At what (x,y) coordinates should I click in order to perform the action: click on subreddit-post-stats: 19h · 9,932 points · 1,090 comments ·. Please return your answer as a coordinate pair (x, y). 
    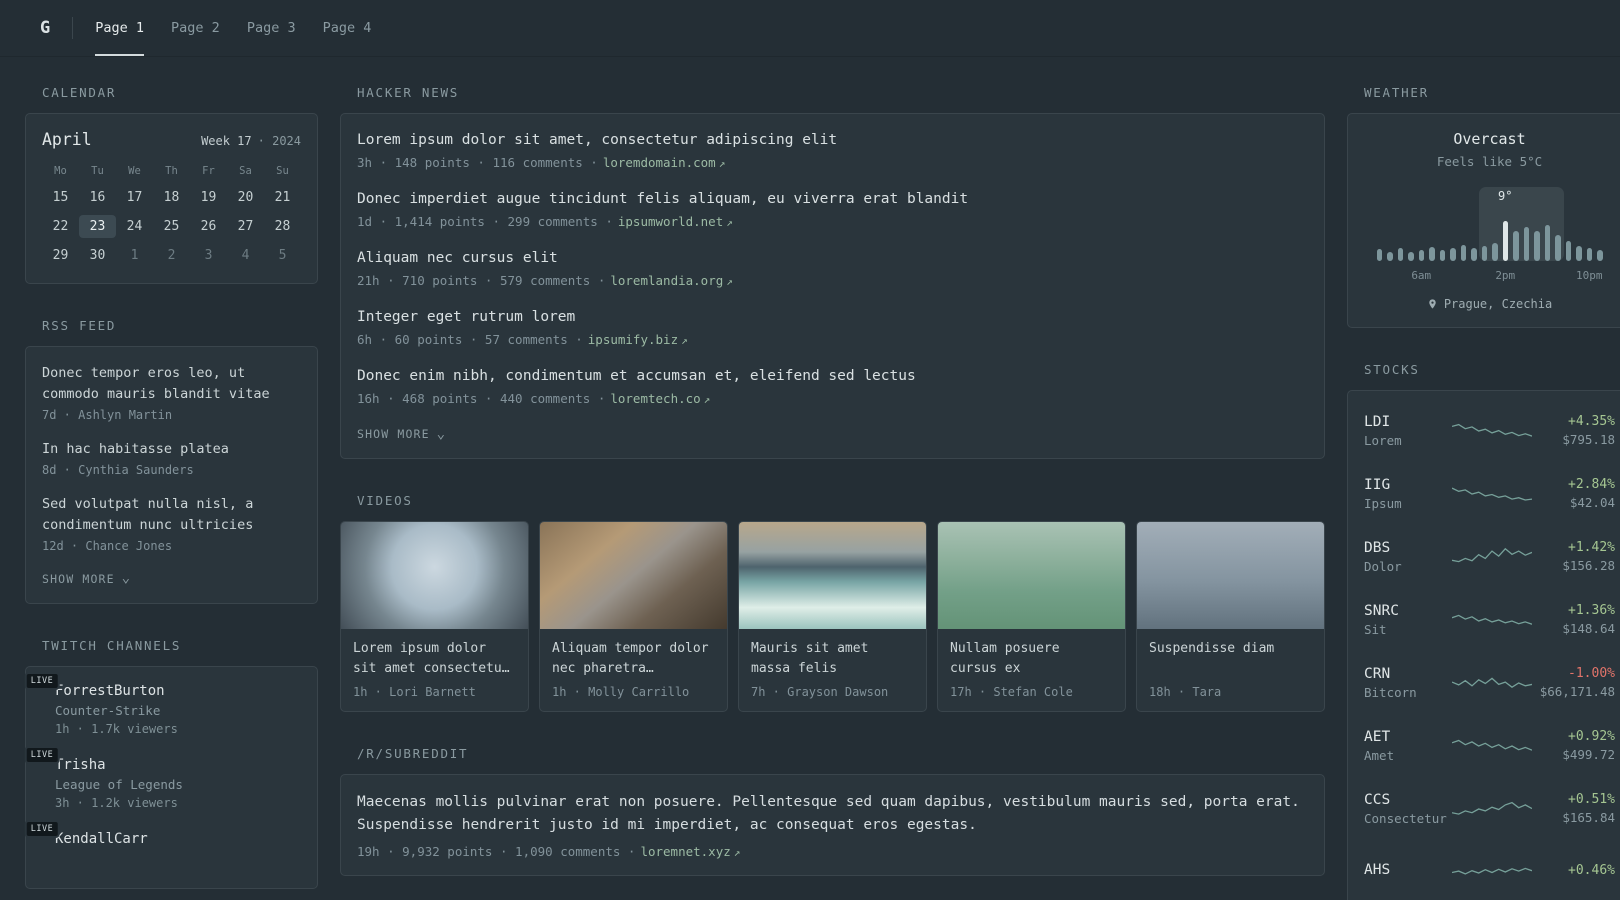
    Looking at the image, I should click on (496, 852).